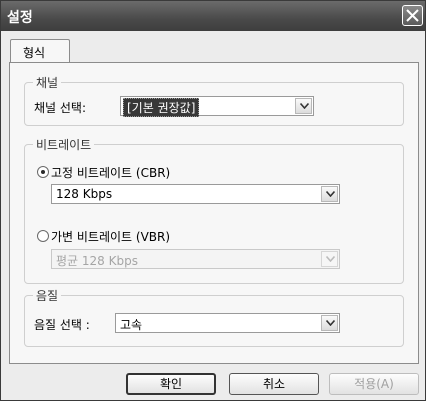 Image resolution: width=426 pixels, height=401 pixels. What do you see at coordinates (195, 194) in the screenshot?
I see `cbr-bitrate-select: 128 Kbps` at bounding box center [195, 194].